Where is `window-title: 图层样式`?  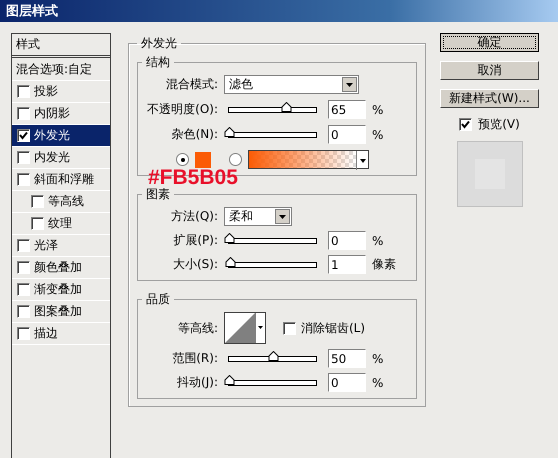
window-title: 图层样式 is located at coordinates (32, 11).